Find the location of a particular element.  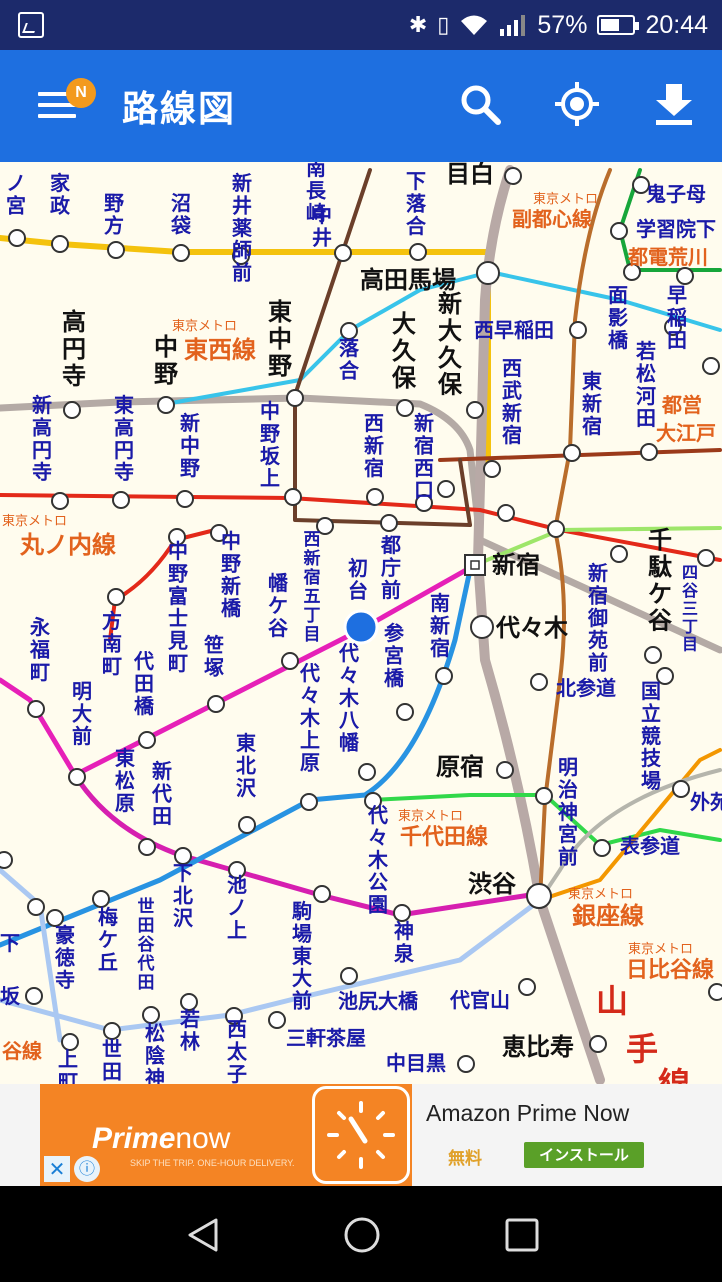

station-saginomiya: 家政 is located at coordinates (60, 194).